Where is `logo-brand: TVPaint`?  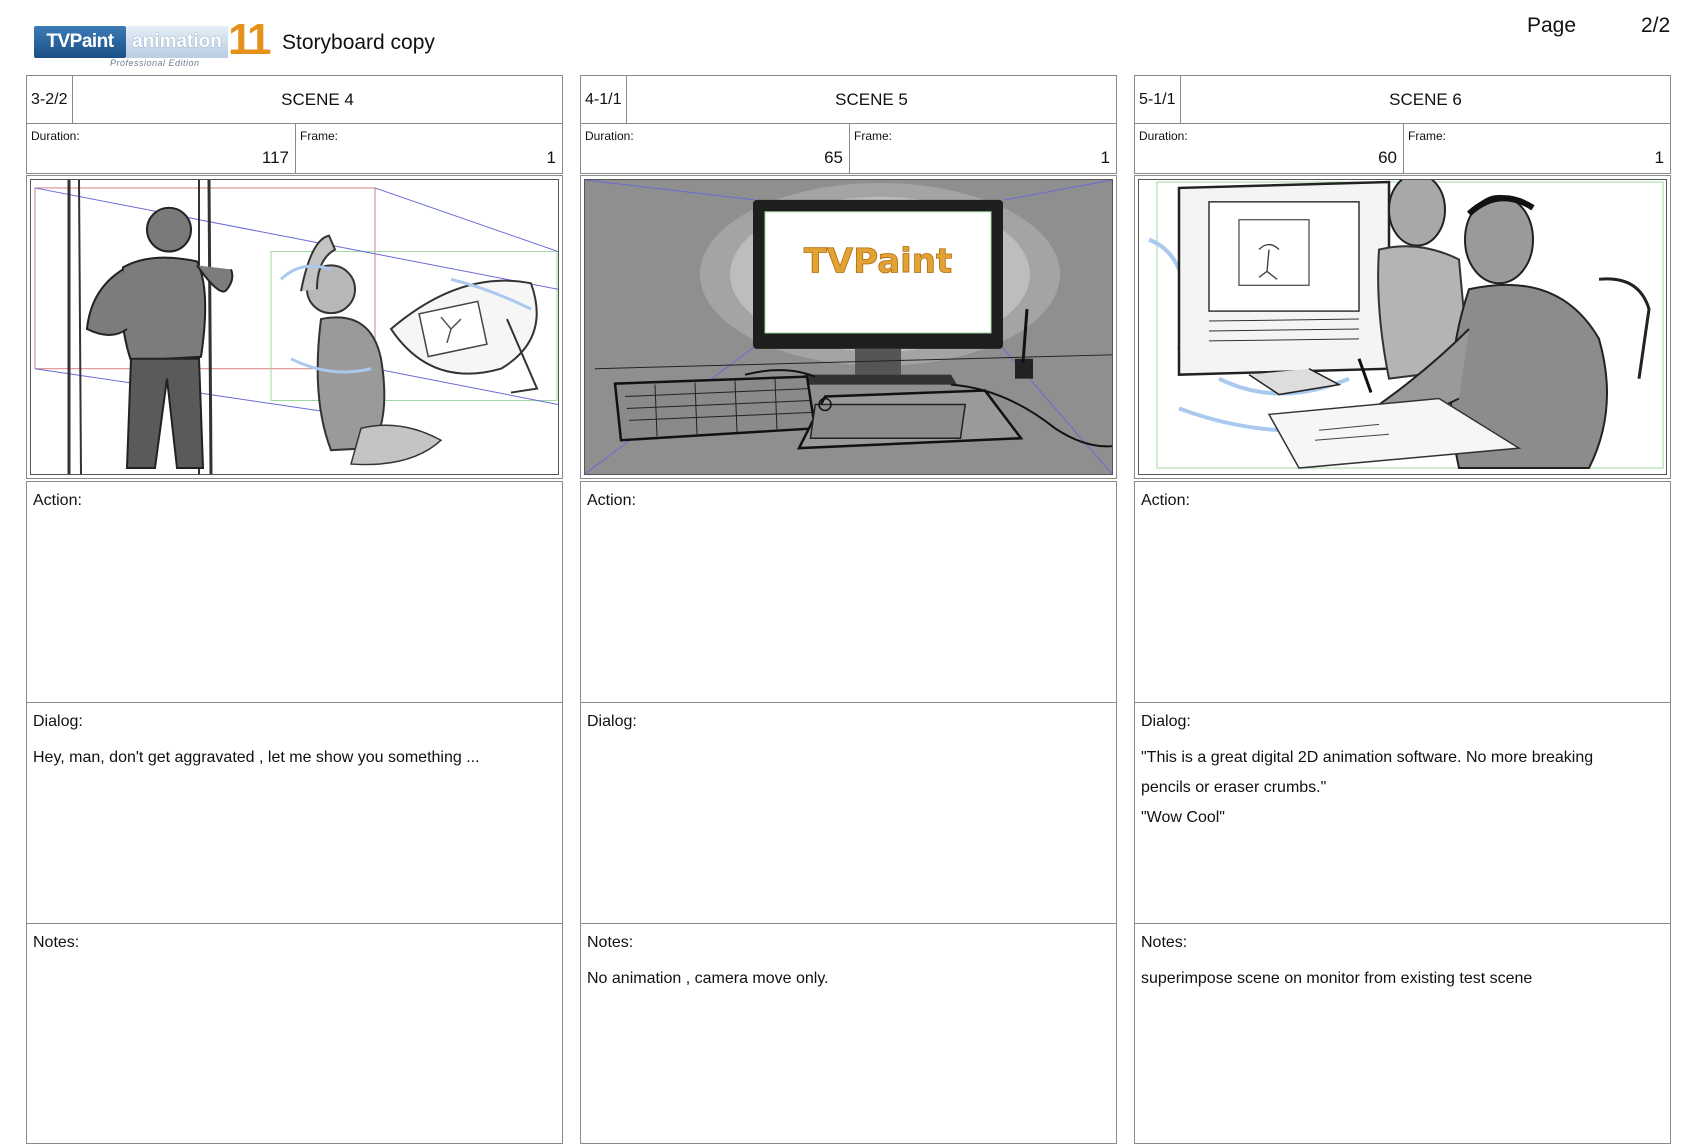
logo-brand: TVPaint is located at coordinates (80, 42).